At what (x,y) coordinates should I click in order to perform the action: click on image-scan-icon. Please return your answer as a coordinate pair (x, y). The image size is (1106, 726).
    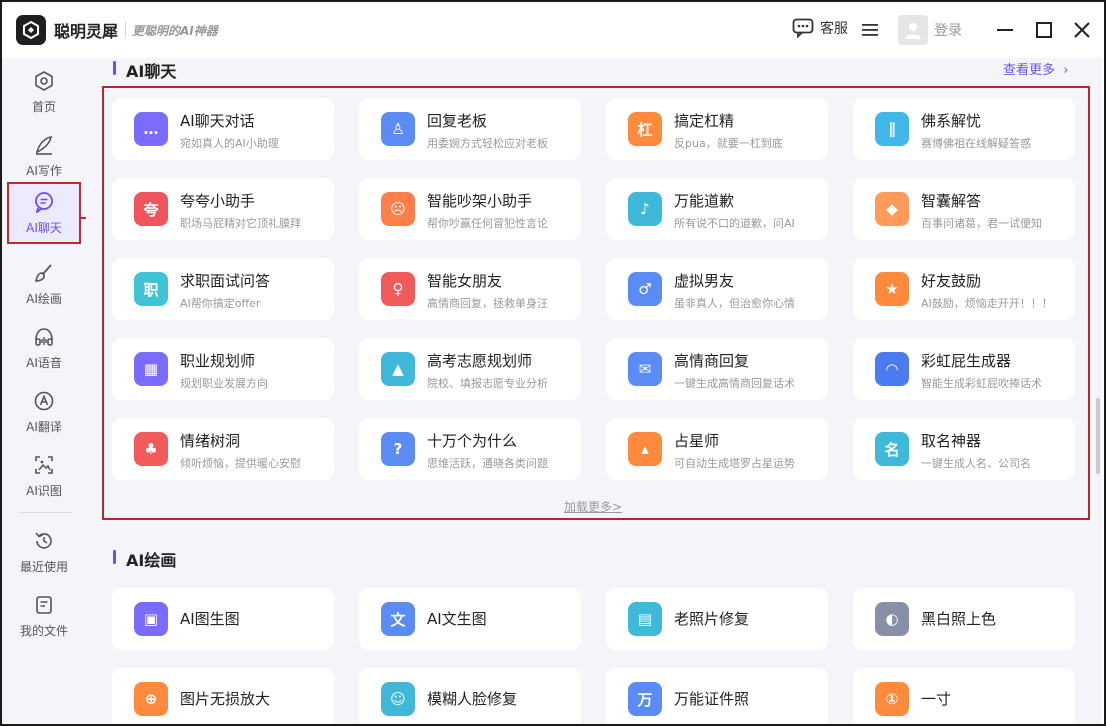
    Looking at the image, I should click on (44, 465).